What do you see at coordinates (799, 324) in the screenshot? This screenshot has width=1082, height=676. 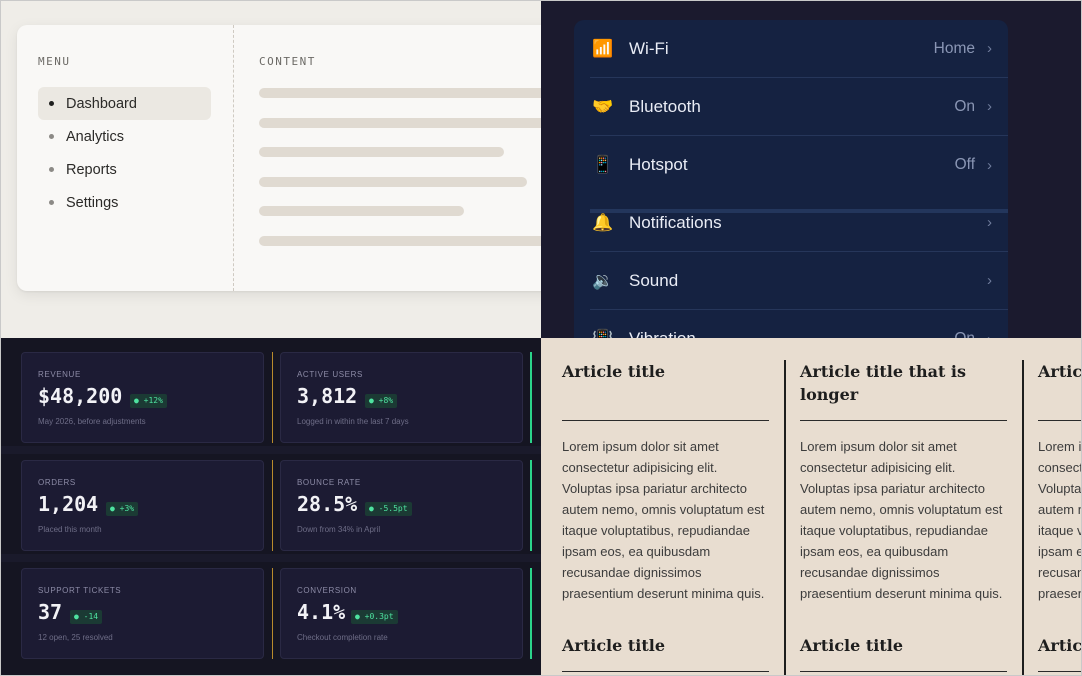 I see `settings-row-vibration: 📳 Vibration On ›` at bounding box center [799, 324].